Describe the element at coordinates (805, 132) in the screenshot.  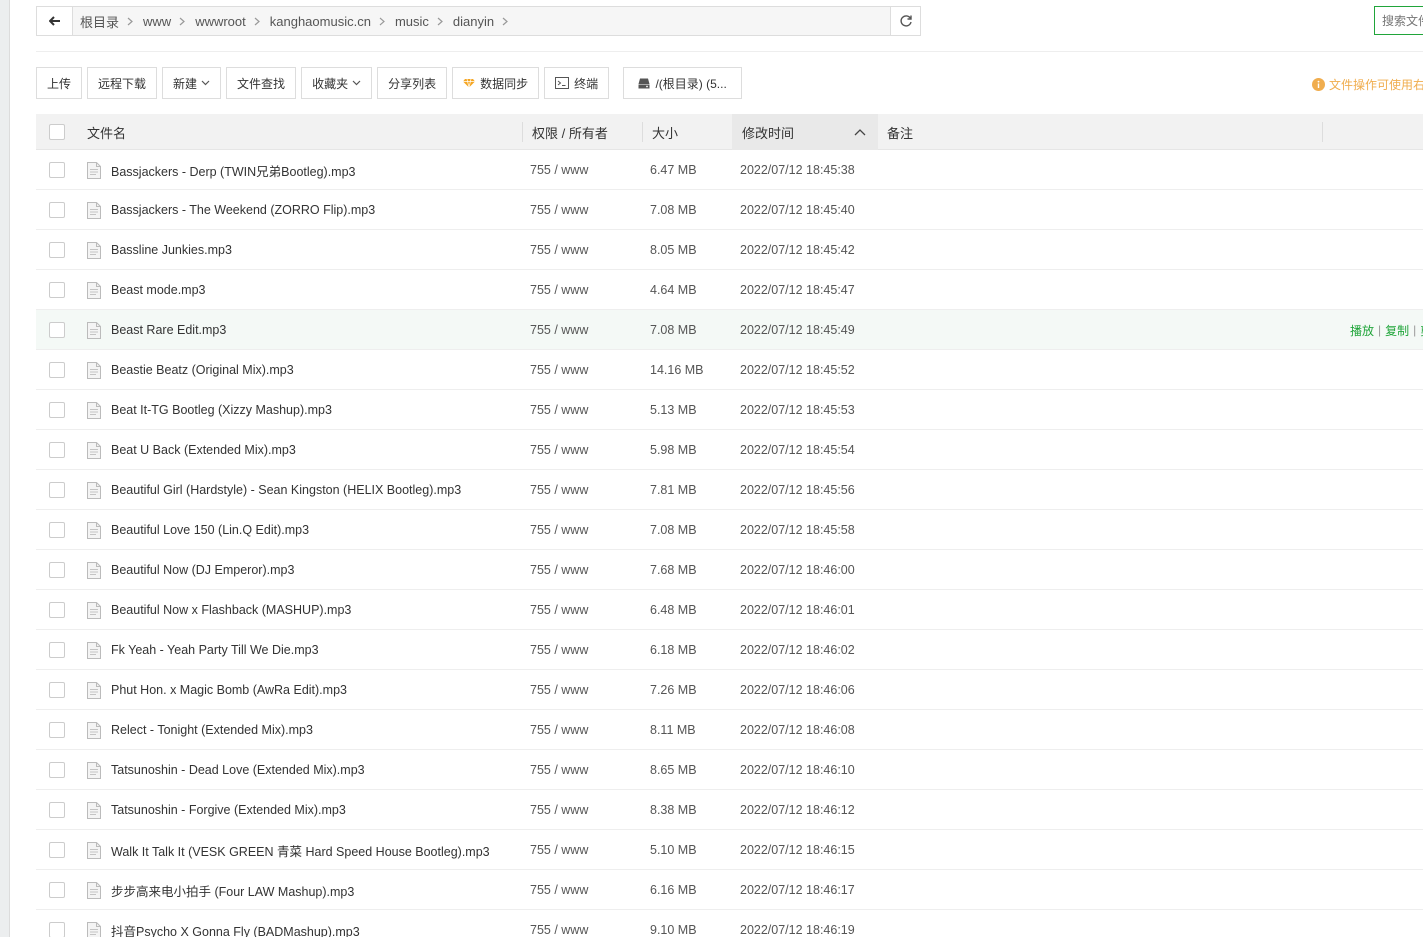
I see `header-modified-time: 修改时间` at that location.